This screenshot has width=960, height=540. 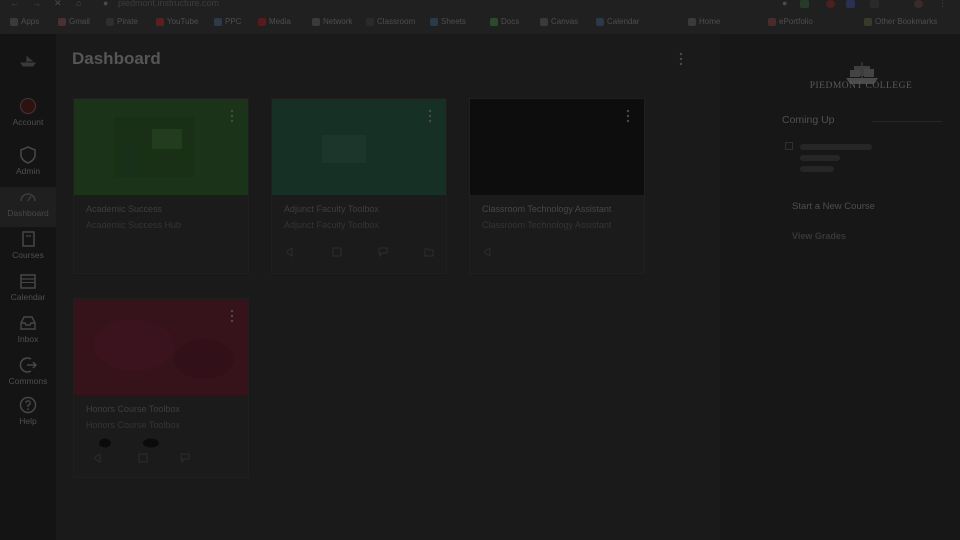 What do you see at coordinates (133, 425) in the screenshot?
I see `course-card-subtitle: Honors Course Toolbox` at bounding box center [133, 425].